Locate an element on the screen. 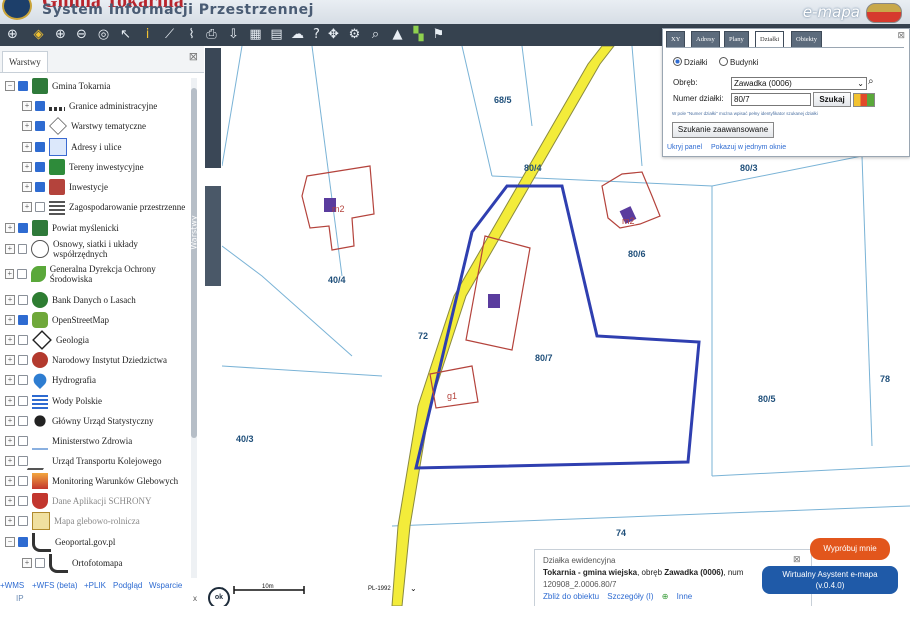 The height and width of the screenshot is (640, 910). advanced-search-button: Szukanie zaawansowane is located at coordinates (723, 130).